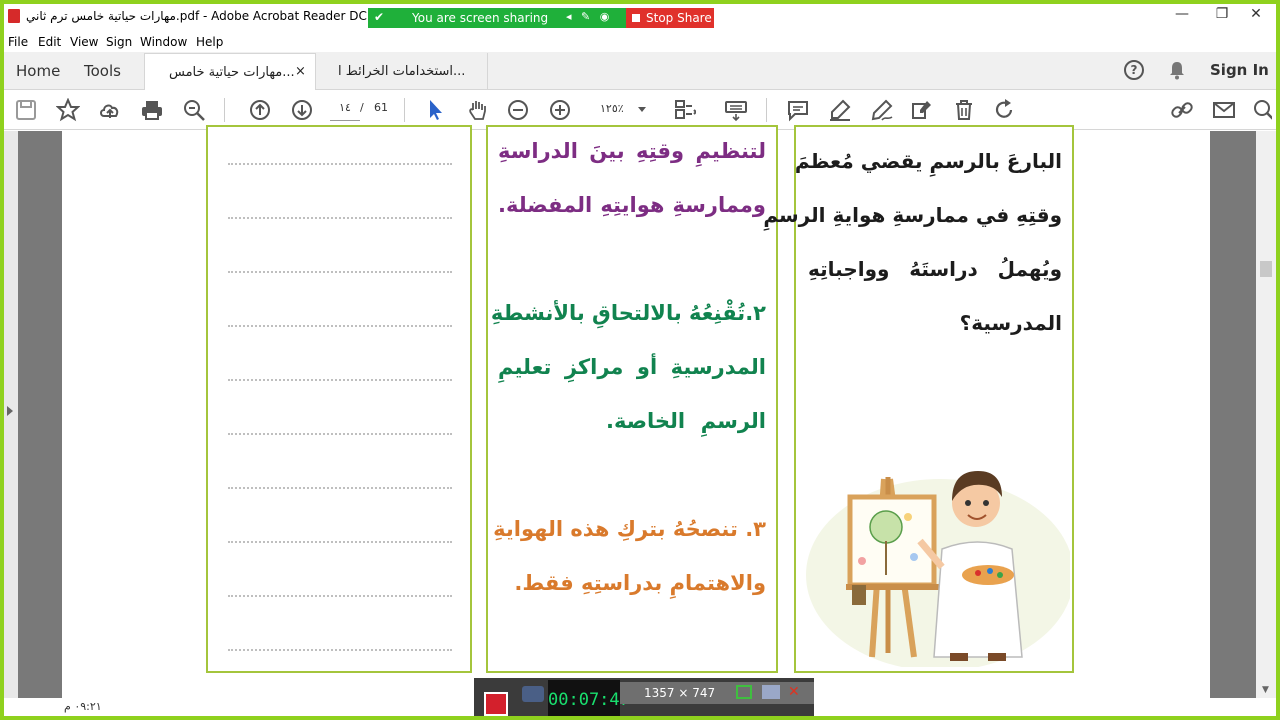 This screenshot has width=1280, height=720. I want to click on page-number-input: ١٤, so click(345, 109).